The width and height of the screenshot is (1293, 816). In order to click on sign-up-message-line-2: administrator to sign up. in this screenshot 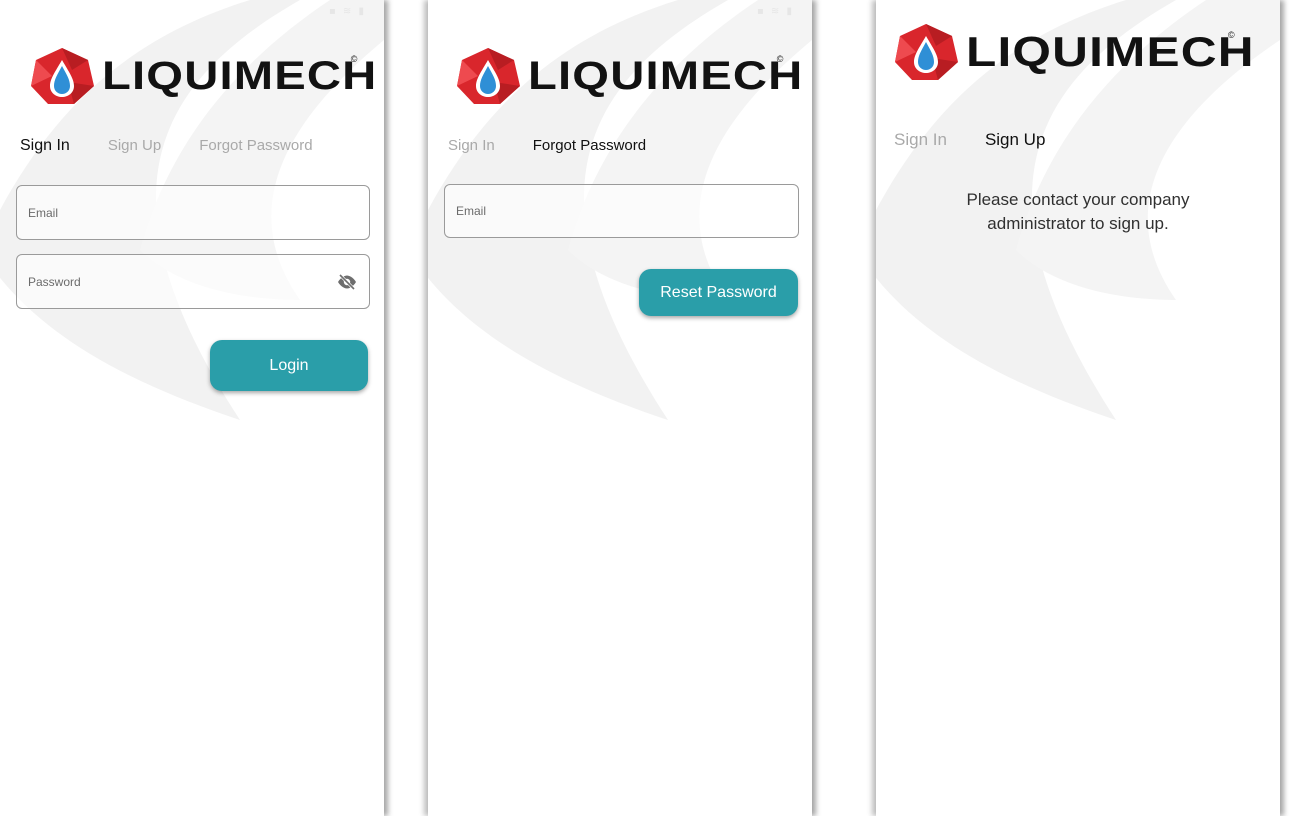, I will do `click(1078, 223)`.